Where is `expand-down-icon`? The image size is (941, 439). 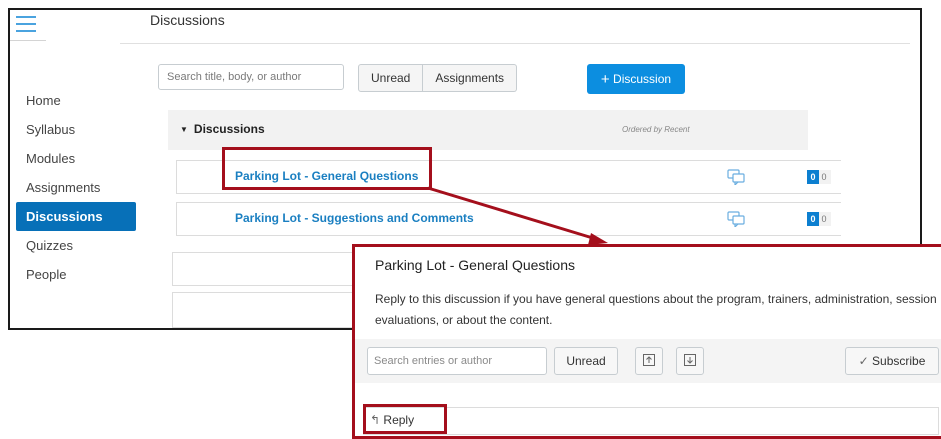
expand-down-icon is located at coordinates (690, 360).